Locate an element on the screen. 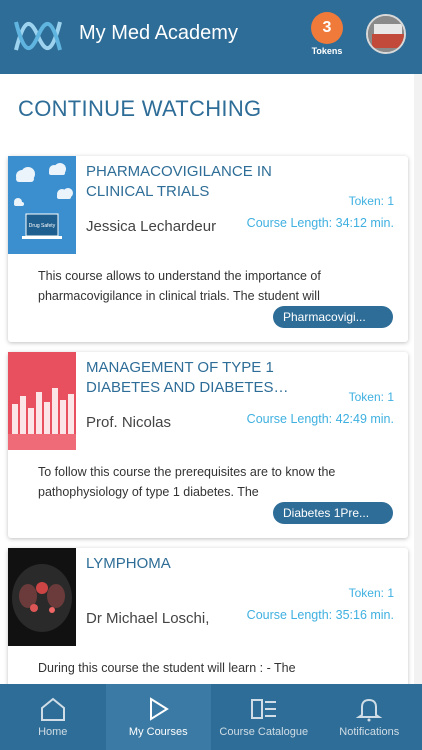  user-avatar is located at coordinates (386, 34).